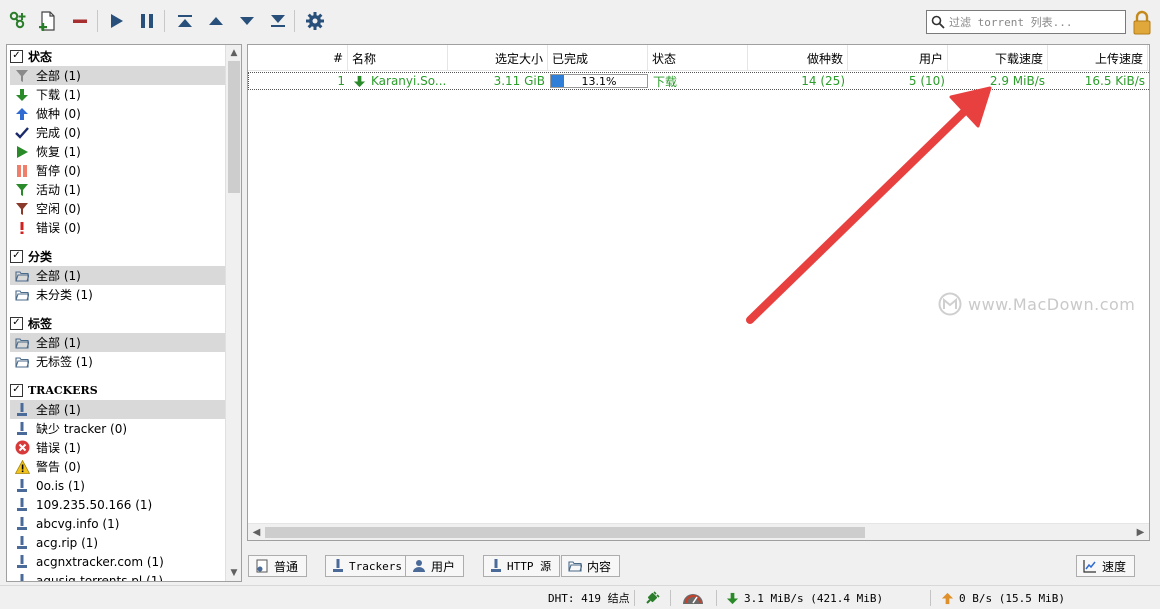  Describe the element at coordinates (435, 566) in the screenshot. I see `tab-peers: 用户` at that location.